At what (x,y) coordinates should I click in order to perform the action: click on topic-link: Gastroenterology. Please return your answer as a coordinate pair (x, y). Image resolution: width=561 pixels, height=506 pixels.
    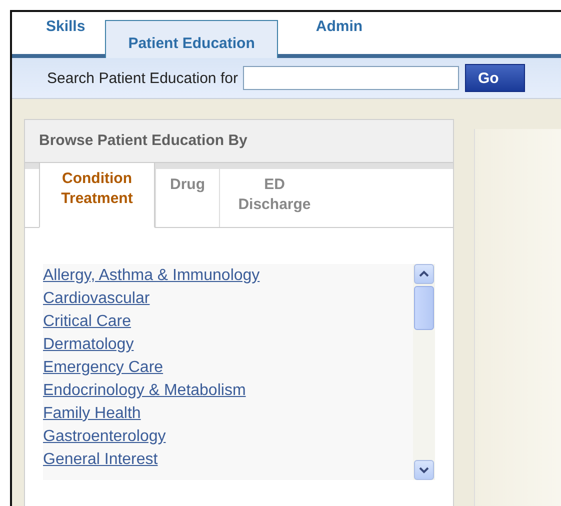
    Looking at the image, I should click on (228, 436).